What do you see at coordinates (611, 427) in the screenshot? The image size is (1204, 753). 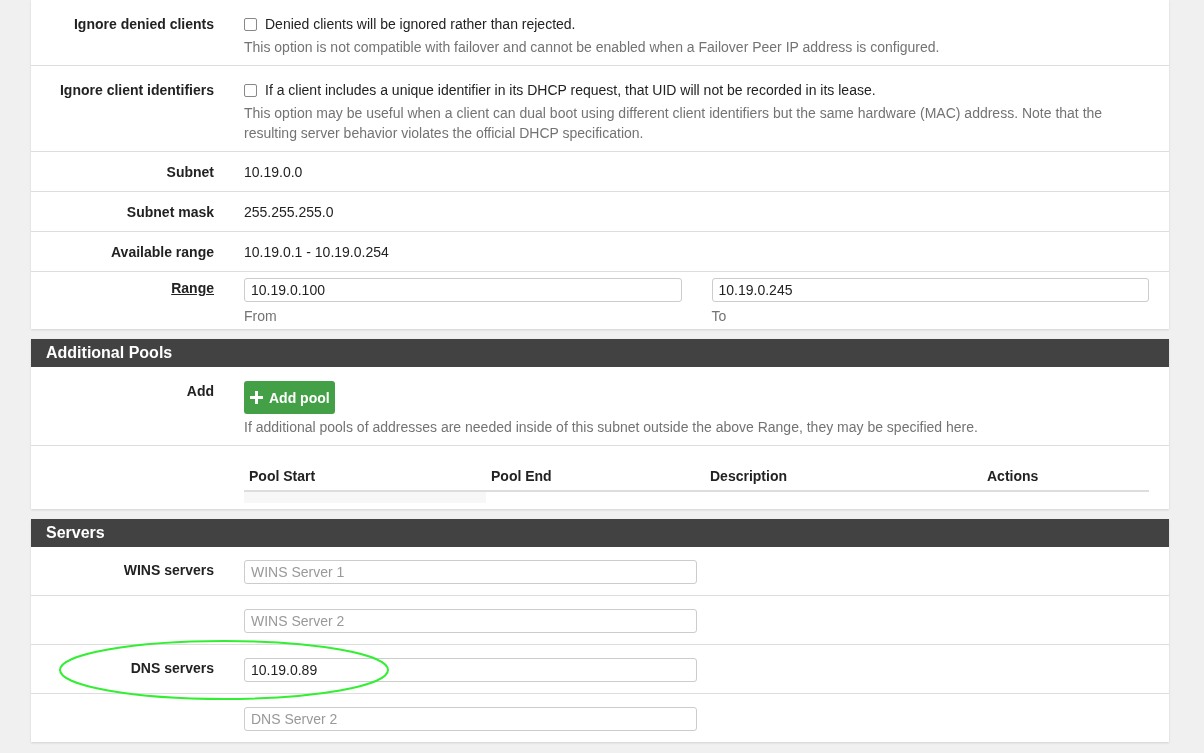 I see `help-text: If additional pools of addresses are needed inside of this subnet outside the above Range, they may be specified here.` at bounding box center [611, 427].